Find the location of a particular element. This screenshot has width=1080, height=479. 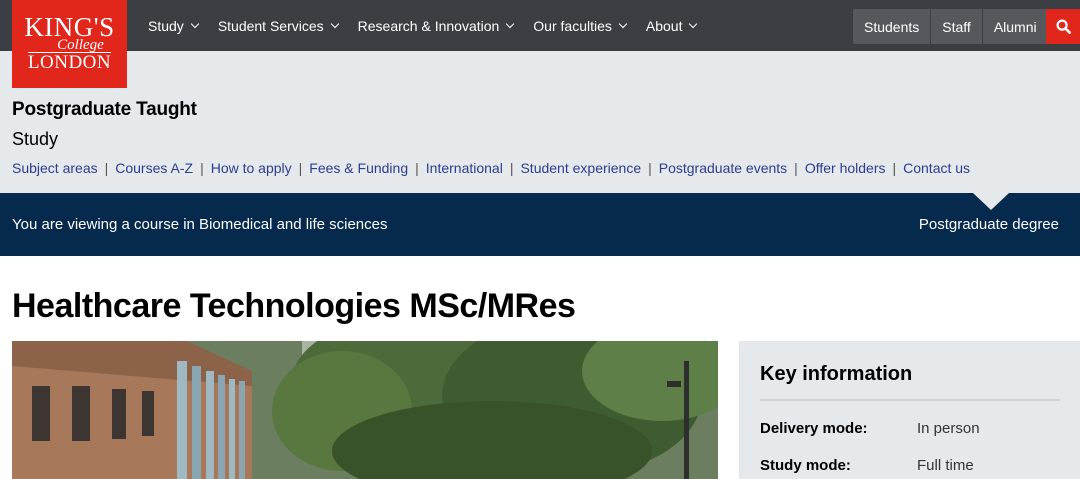

subnav-link-subject-areas: Subject areas is located at coordinates (55, 168).